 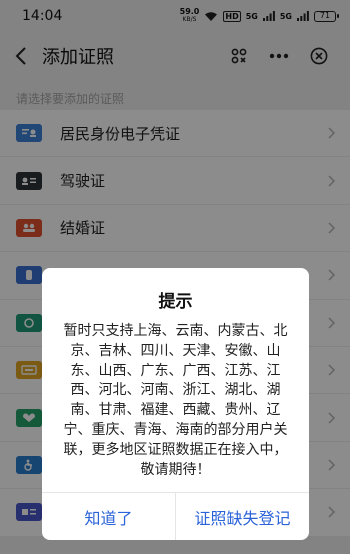 I want to click on dialog-message-line: 南、甘肃、福建、西藏、贵州、辽, so click(x=175, y=410).